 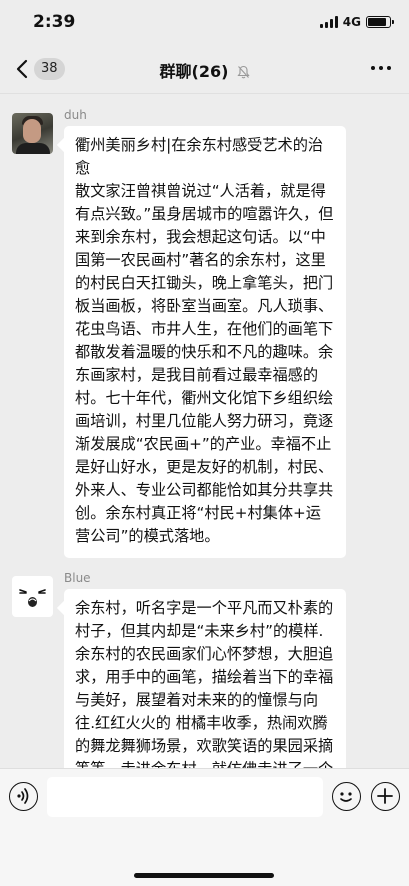 What do you see at coordinates (381, 68) in the screenshot?
I see `more-dots-icon` at bounding box center [381, 68].